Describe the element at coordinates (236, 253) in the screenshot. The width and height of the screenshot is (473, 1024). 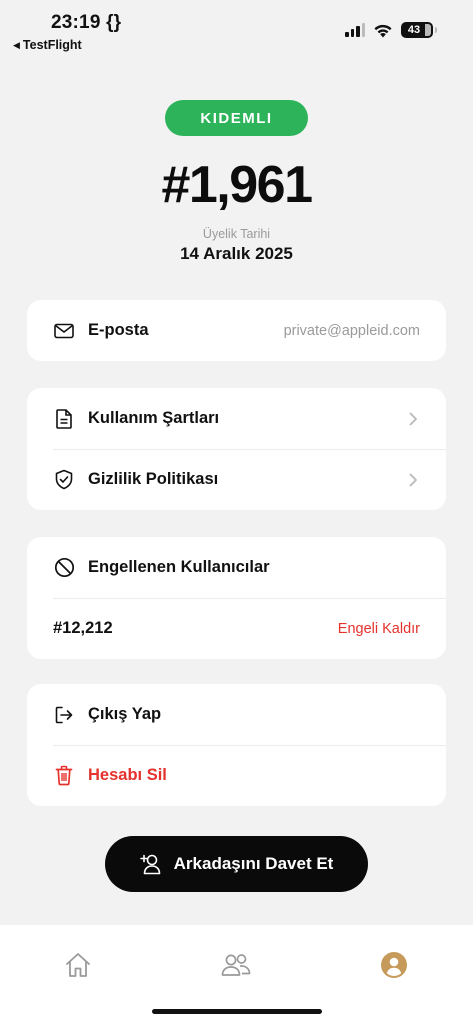
I see `membership-date: 14 Aralık 2025` at that location.